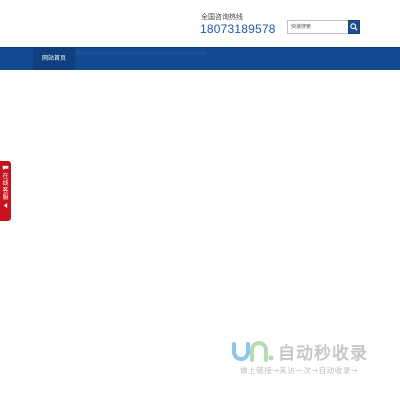 The height and width of the screenshot is (400, 400). Describe the element at coordinates (222, 17) in the screenshot. I see `hotline-label: 全国咨询热线` at that location.